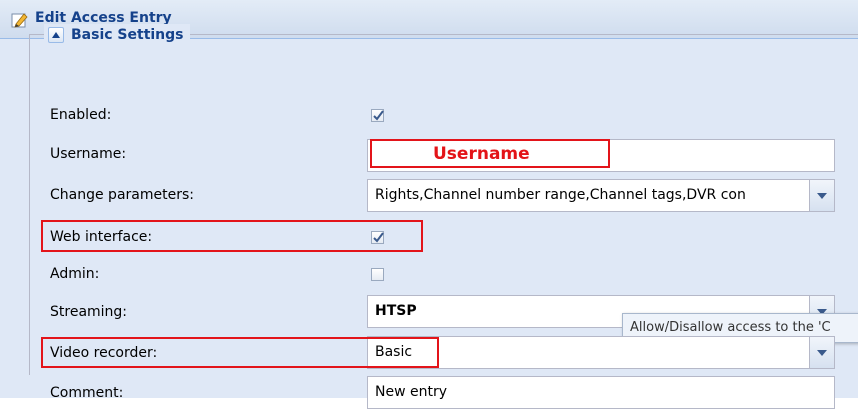  I want to click on enabled-label: Enabled:, so click(81, 115).